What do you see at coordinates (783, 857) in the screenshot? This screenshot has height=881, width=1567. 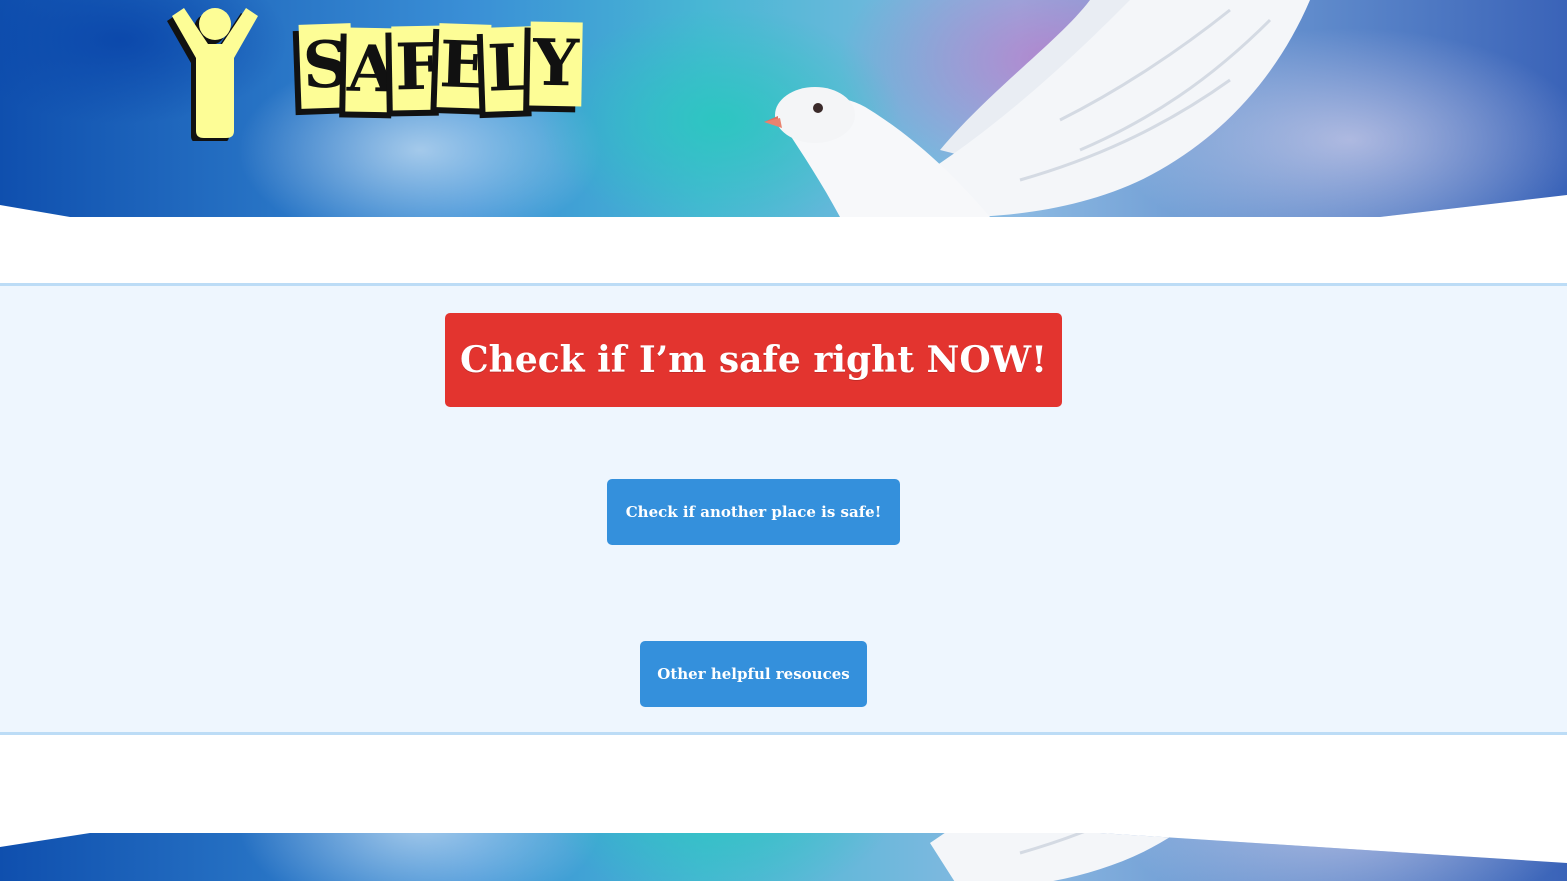 I see `footer-banner` at bounding box center [783, 857].